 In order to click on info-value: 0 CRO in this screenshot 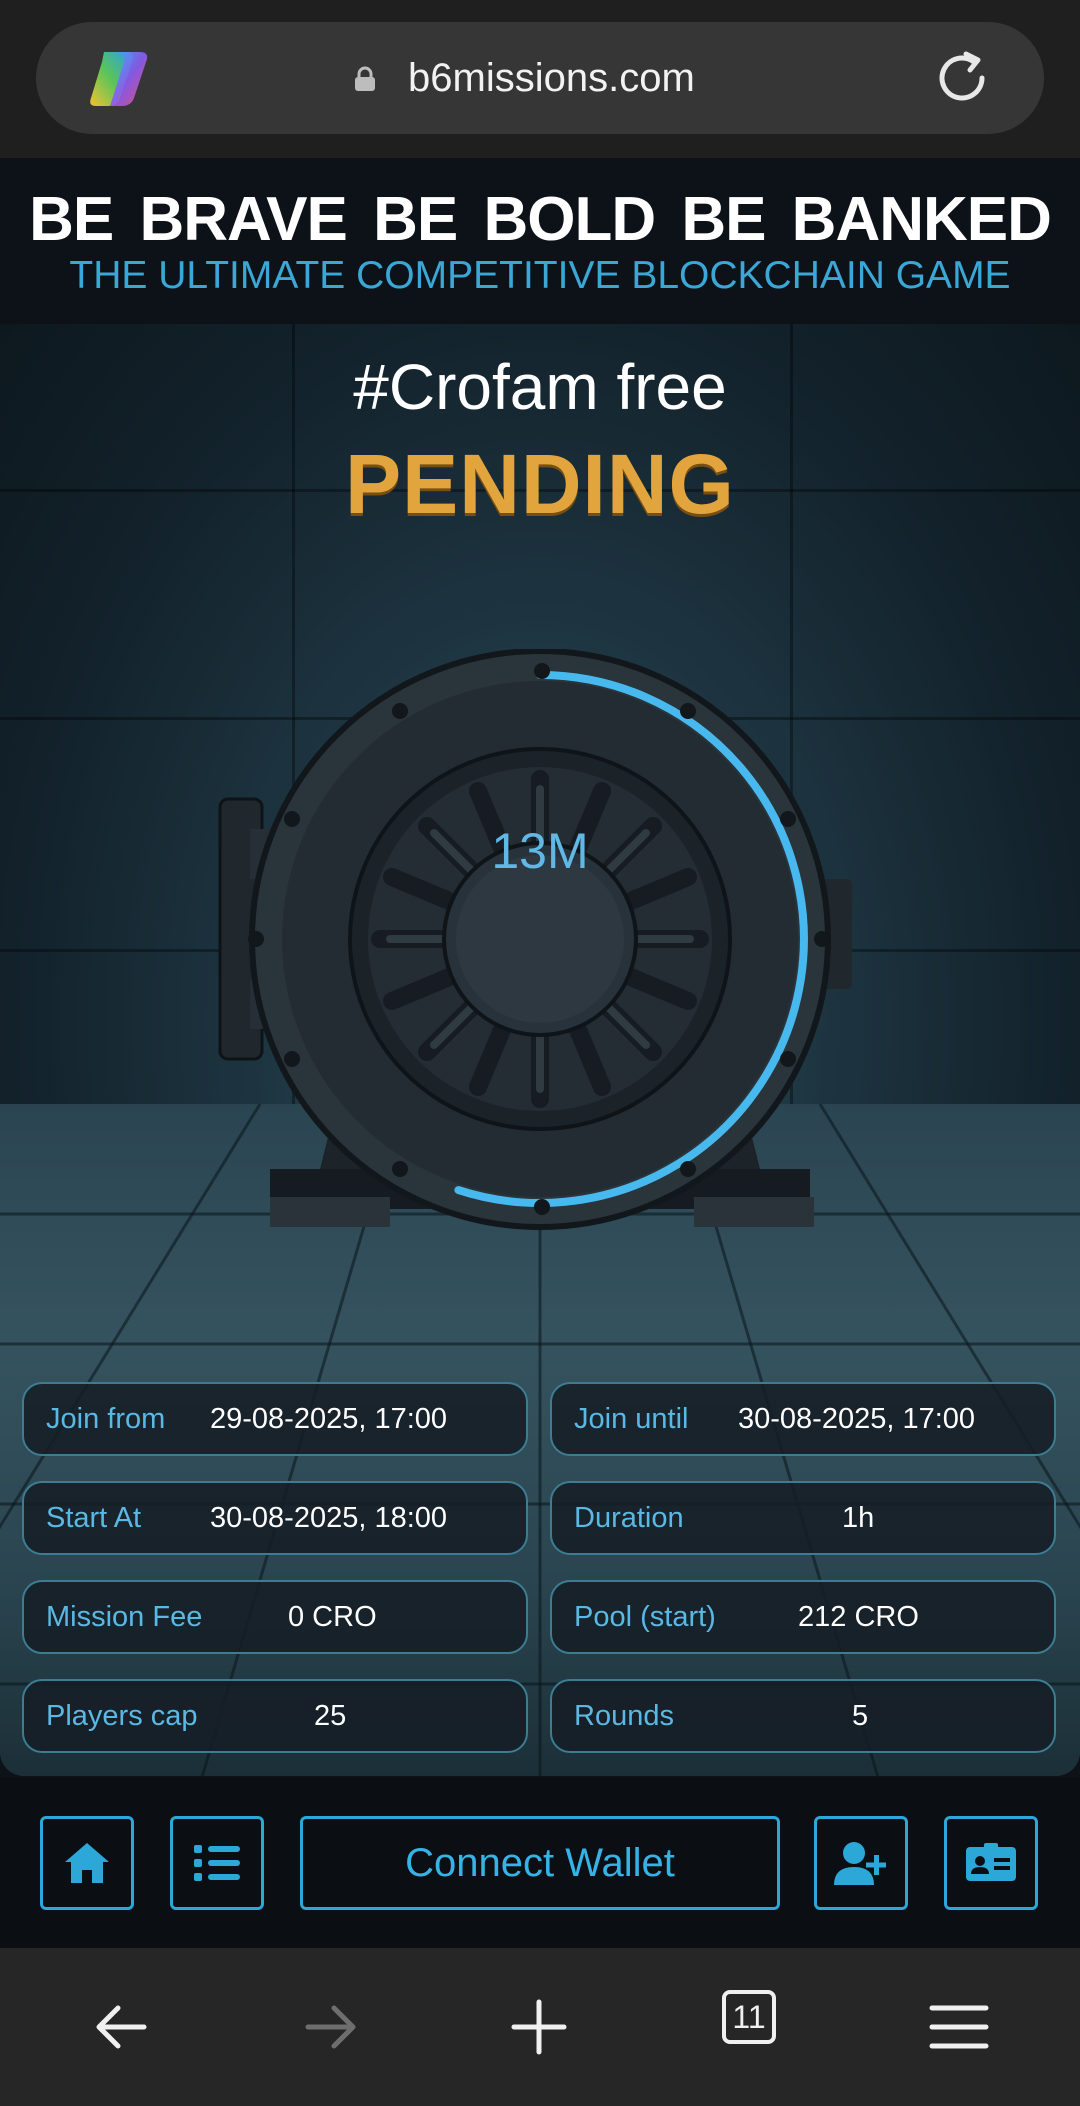, I will do `click(332, 1617)`.